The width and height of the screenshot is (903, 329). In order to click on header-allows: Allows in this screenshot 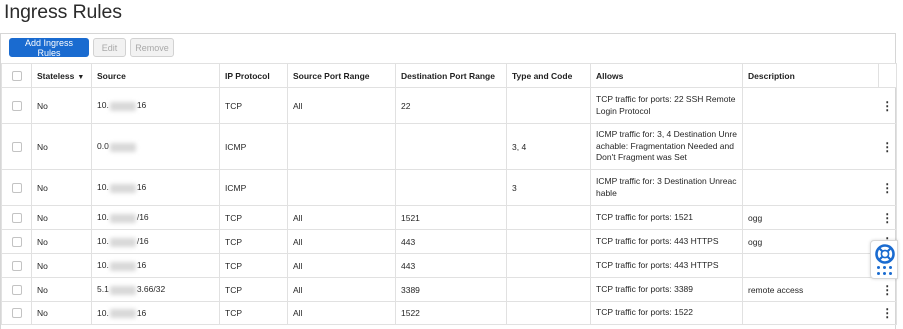, I will do `click(666, 75)`.